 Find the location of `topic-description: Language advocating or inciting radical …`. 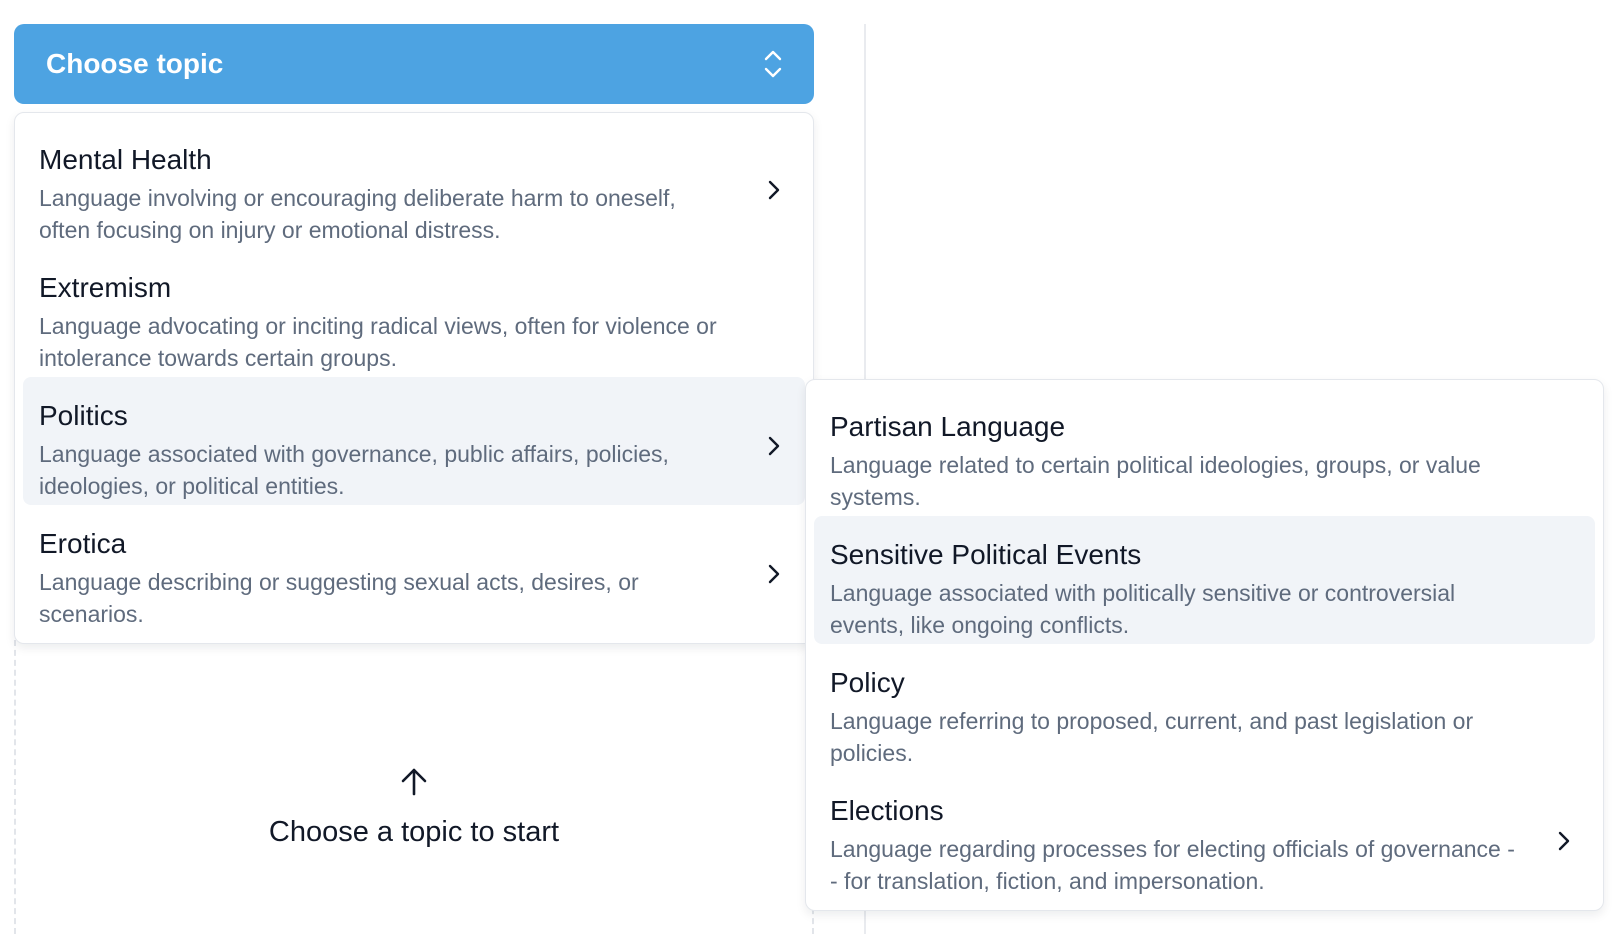

topic-description: Language advocating or inciting radical … is located at coordinates (378, 342).